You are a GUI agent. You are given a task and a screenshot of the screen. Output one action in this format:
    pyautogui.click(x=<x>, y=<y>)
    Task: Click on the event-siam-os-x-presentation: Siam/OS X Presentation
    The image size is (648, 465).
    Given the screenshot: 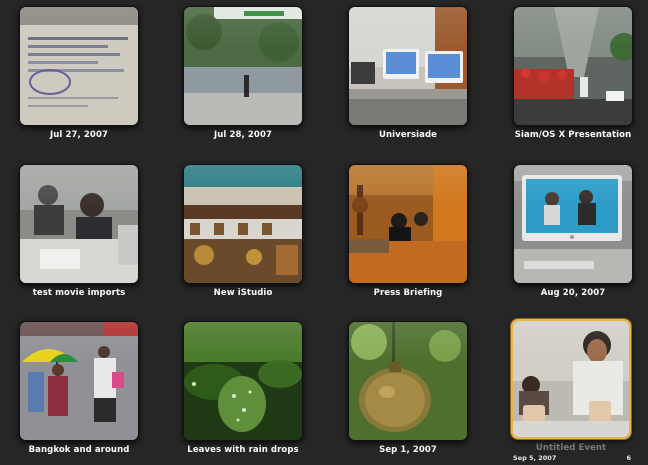 What is the action you would take?
    pyautogui.click(x=573, y=73)
    